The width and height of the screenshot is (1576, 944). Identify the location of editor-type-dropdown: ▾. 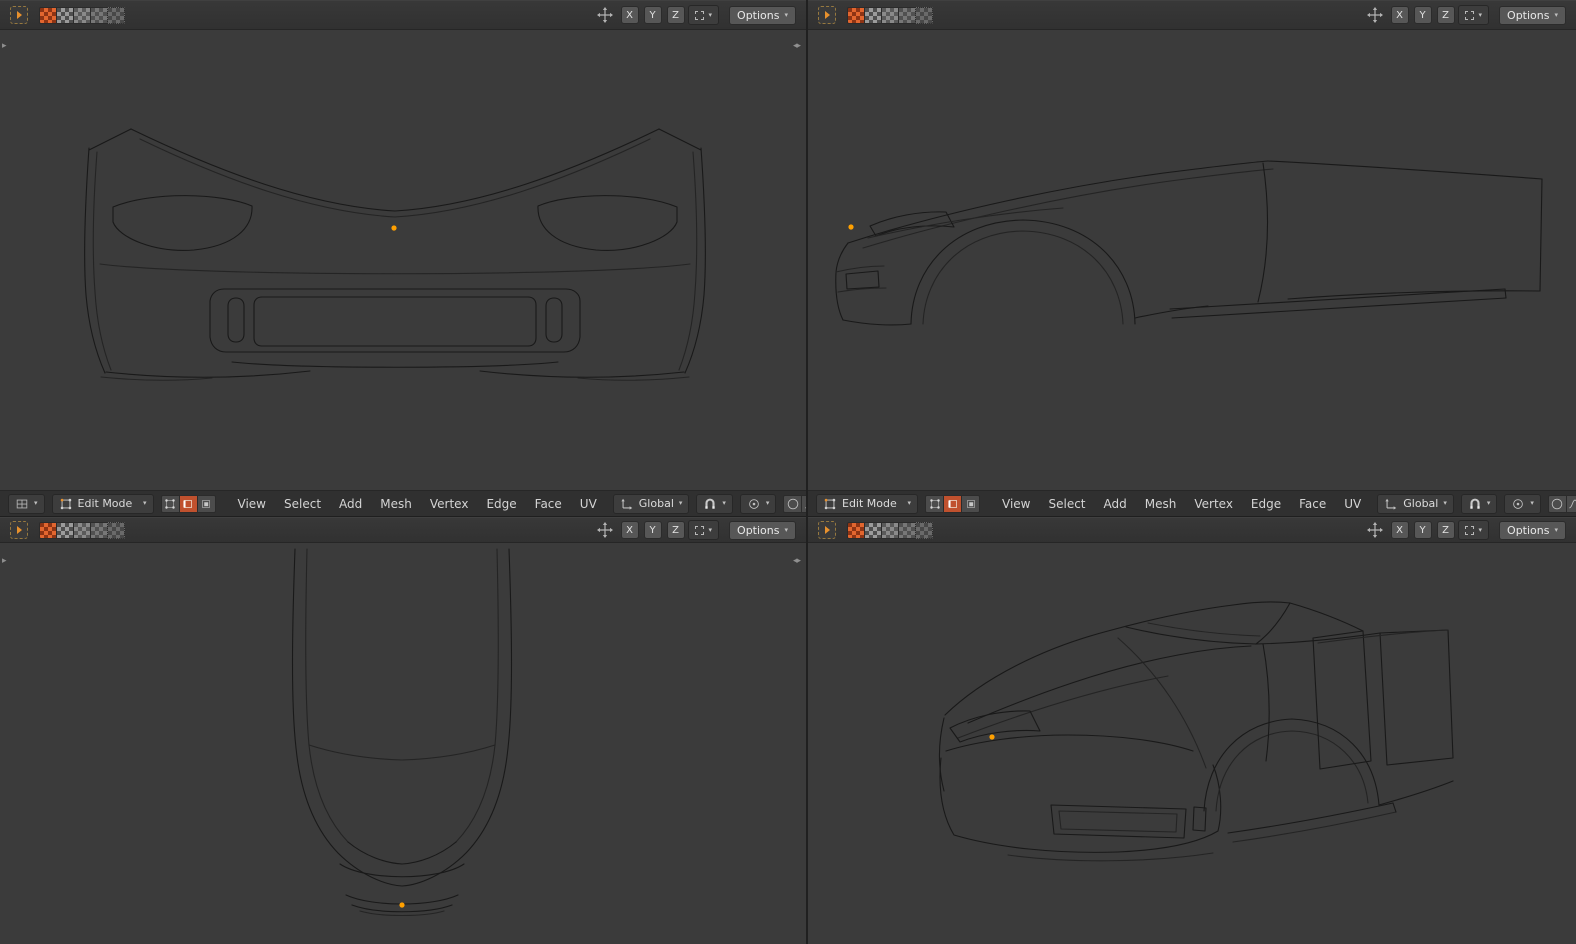
(26, 503).